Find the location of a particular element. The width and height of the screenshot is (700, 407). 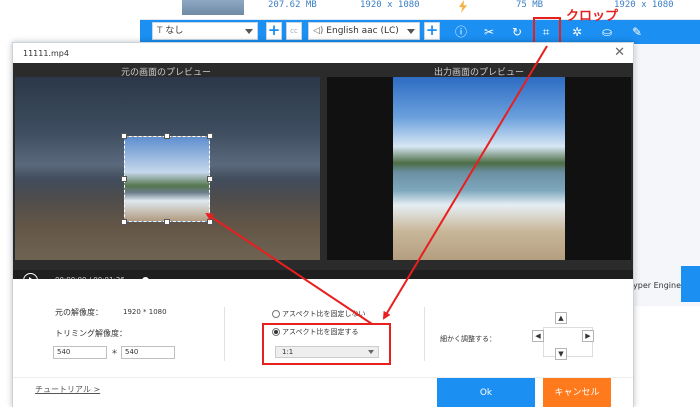

source-resolution-value: 1920 * 1080 is located at coordinates (145, 312).